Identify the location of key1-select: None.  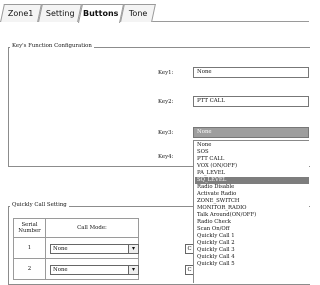
(251, 72).